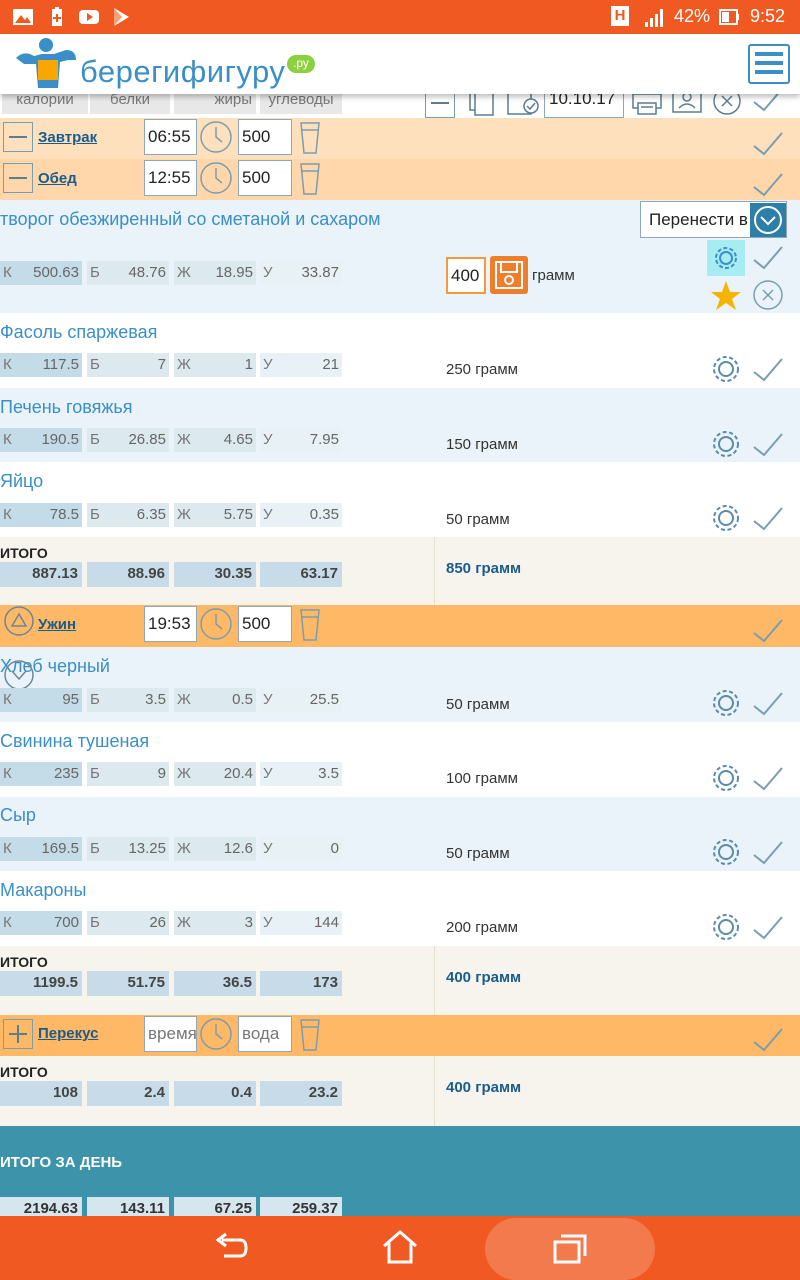 Image resolution: width=800 pixels, height=1280 pixels. What do you see at coordinates (57, 16) in the screenshot?
I see `battery-plus-icon` at bounding box center [57, 16].